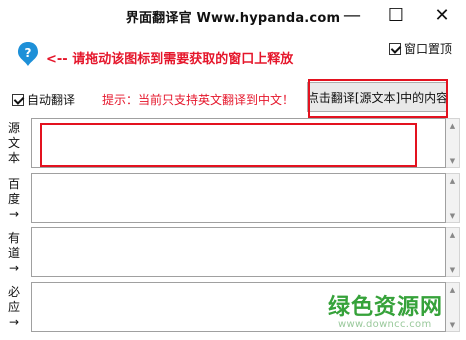 The width and height of the screenshot is (466, 340). Describe the element at coordinates (14, 307) in the screenshot. I see `bing-label: 必应→` at that location.